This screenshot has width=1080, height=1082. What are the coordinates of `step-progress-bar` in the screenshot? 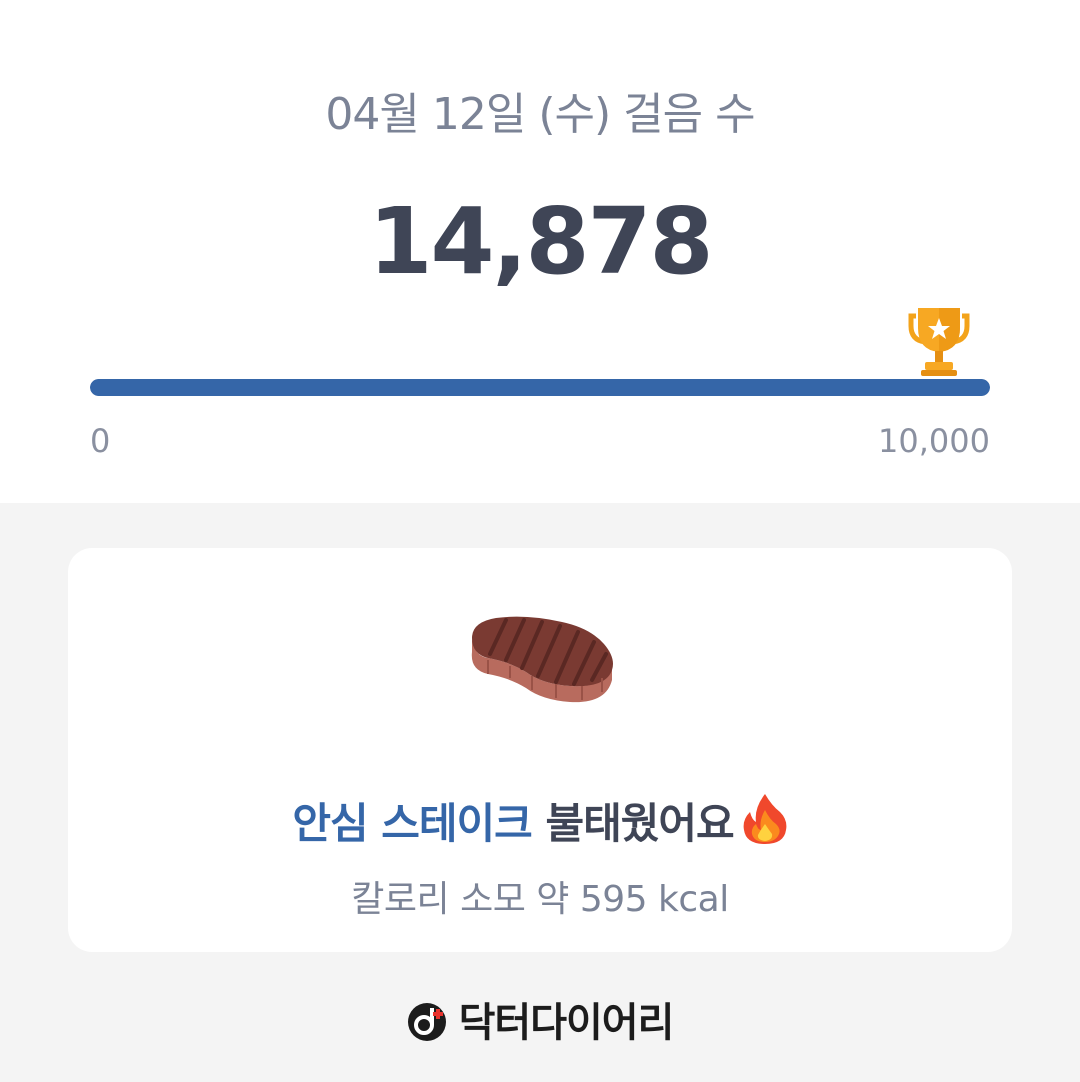 It's located at (540, 387).